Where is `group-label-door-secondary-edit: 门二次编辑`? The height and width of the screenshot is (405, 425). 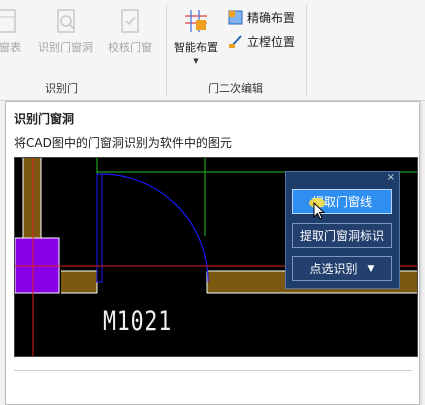 group-label-door-secondary-edit: 门二次编辑 is located at coordinates (235, 88).